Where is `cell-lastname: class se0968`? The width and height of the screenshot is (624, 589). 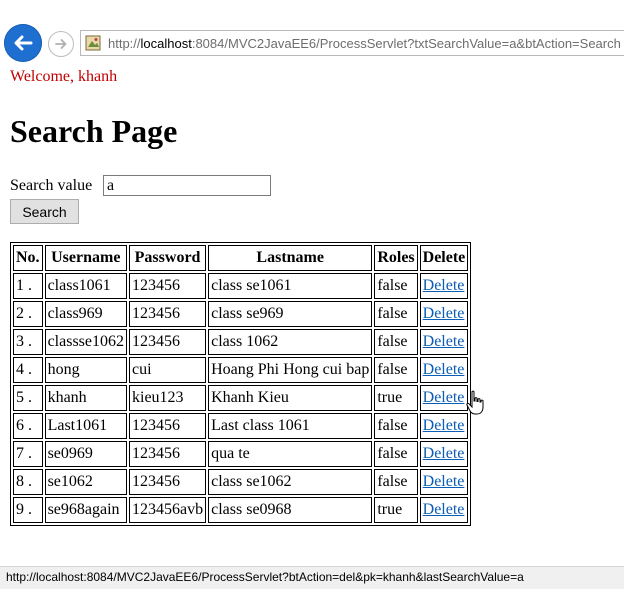
cell-lastname: class se0968 is located at coordinates (290, 510).